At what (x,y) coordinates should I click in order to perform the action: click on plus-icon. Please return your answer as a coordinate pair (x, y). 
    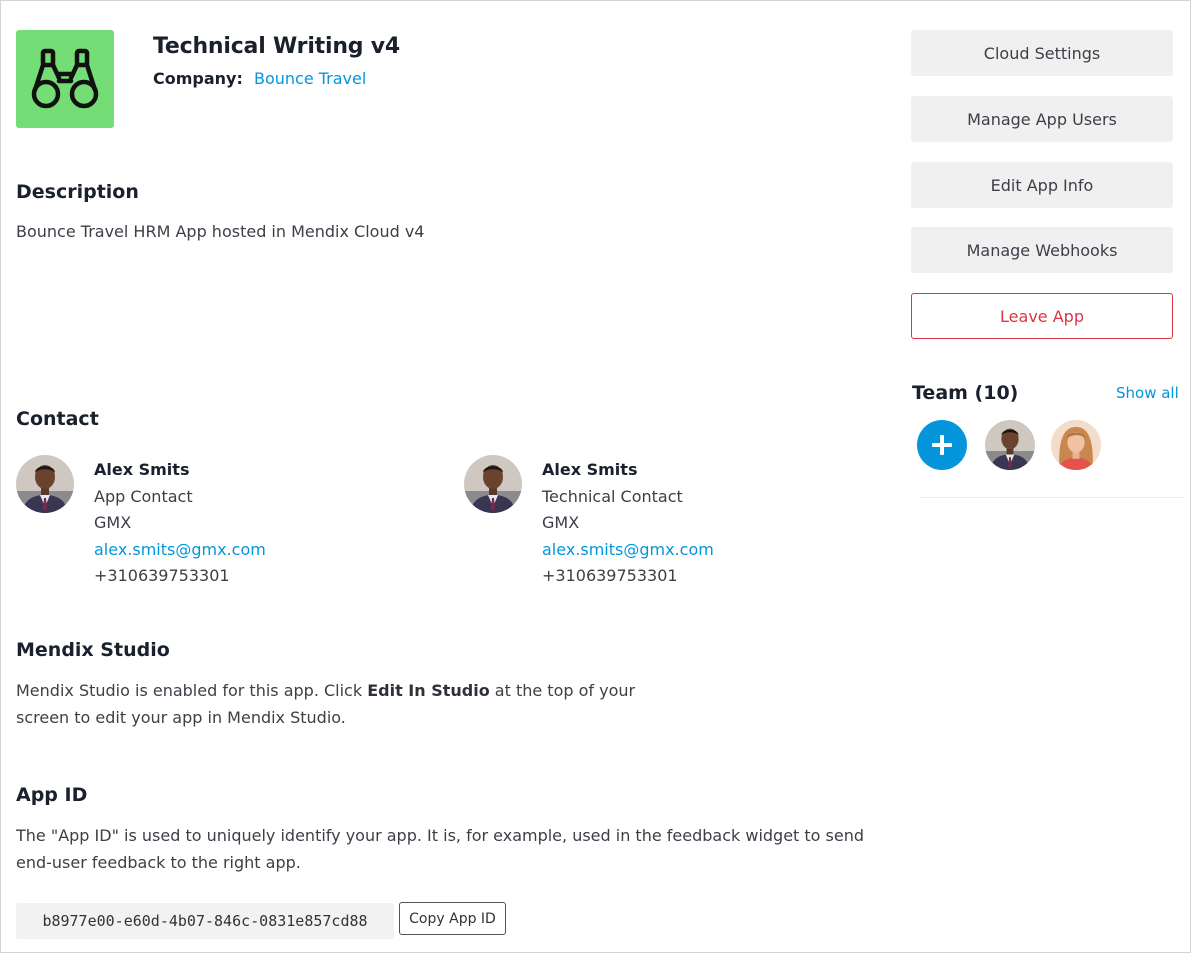
    Looking at the image, I should click on (942, 445).